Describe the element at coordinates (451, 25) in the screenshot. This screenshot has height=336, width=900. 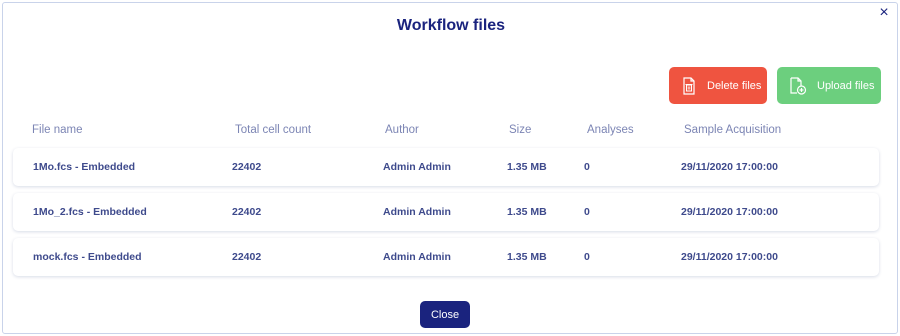
I see `modal-title: Workflow files` at that location.